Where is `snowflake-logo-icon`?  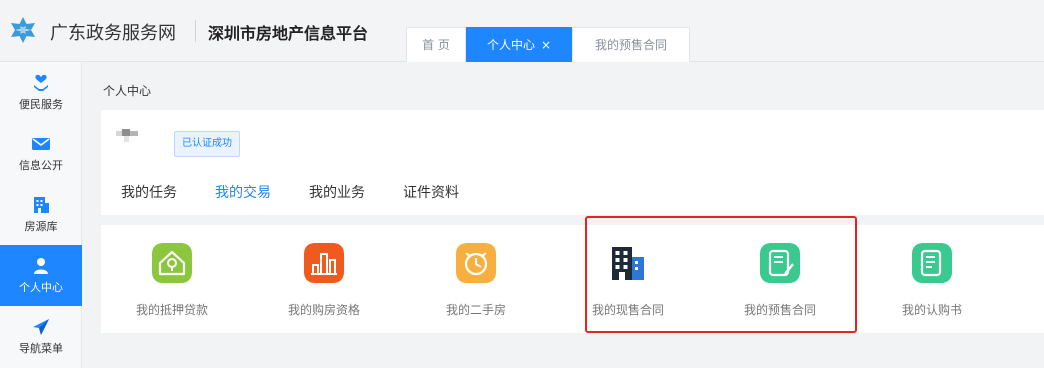
snowflake-logo-icon is located at coordinates (23, 30).